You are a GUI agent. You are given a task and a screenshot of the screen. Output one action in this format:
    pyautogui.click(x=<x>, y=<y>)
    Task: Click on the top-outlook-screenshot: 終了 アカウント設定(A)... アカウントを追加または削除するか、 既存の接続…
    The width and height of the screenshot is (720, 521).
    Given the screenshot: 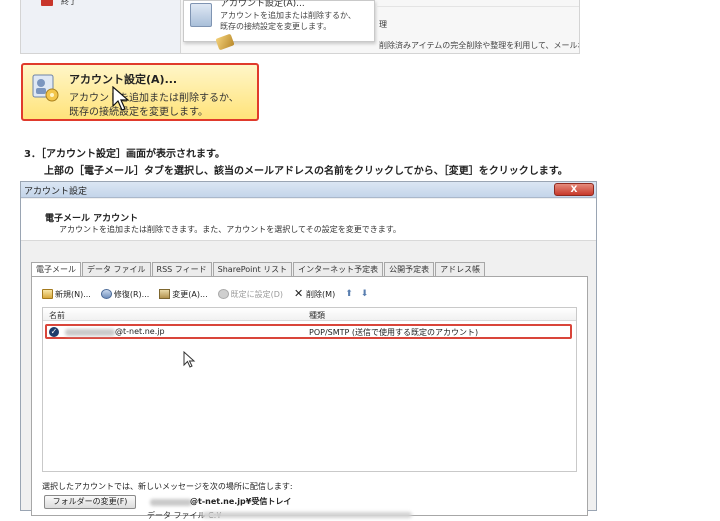 What is the action you would take?
    pyautogui.click(x=300, y=27)
    